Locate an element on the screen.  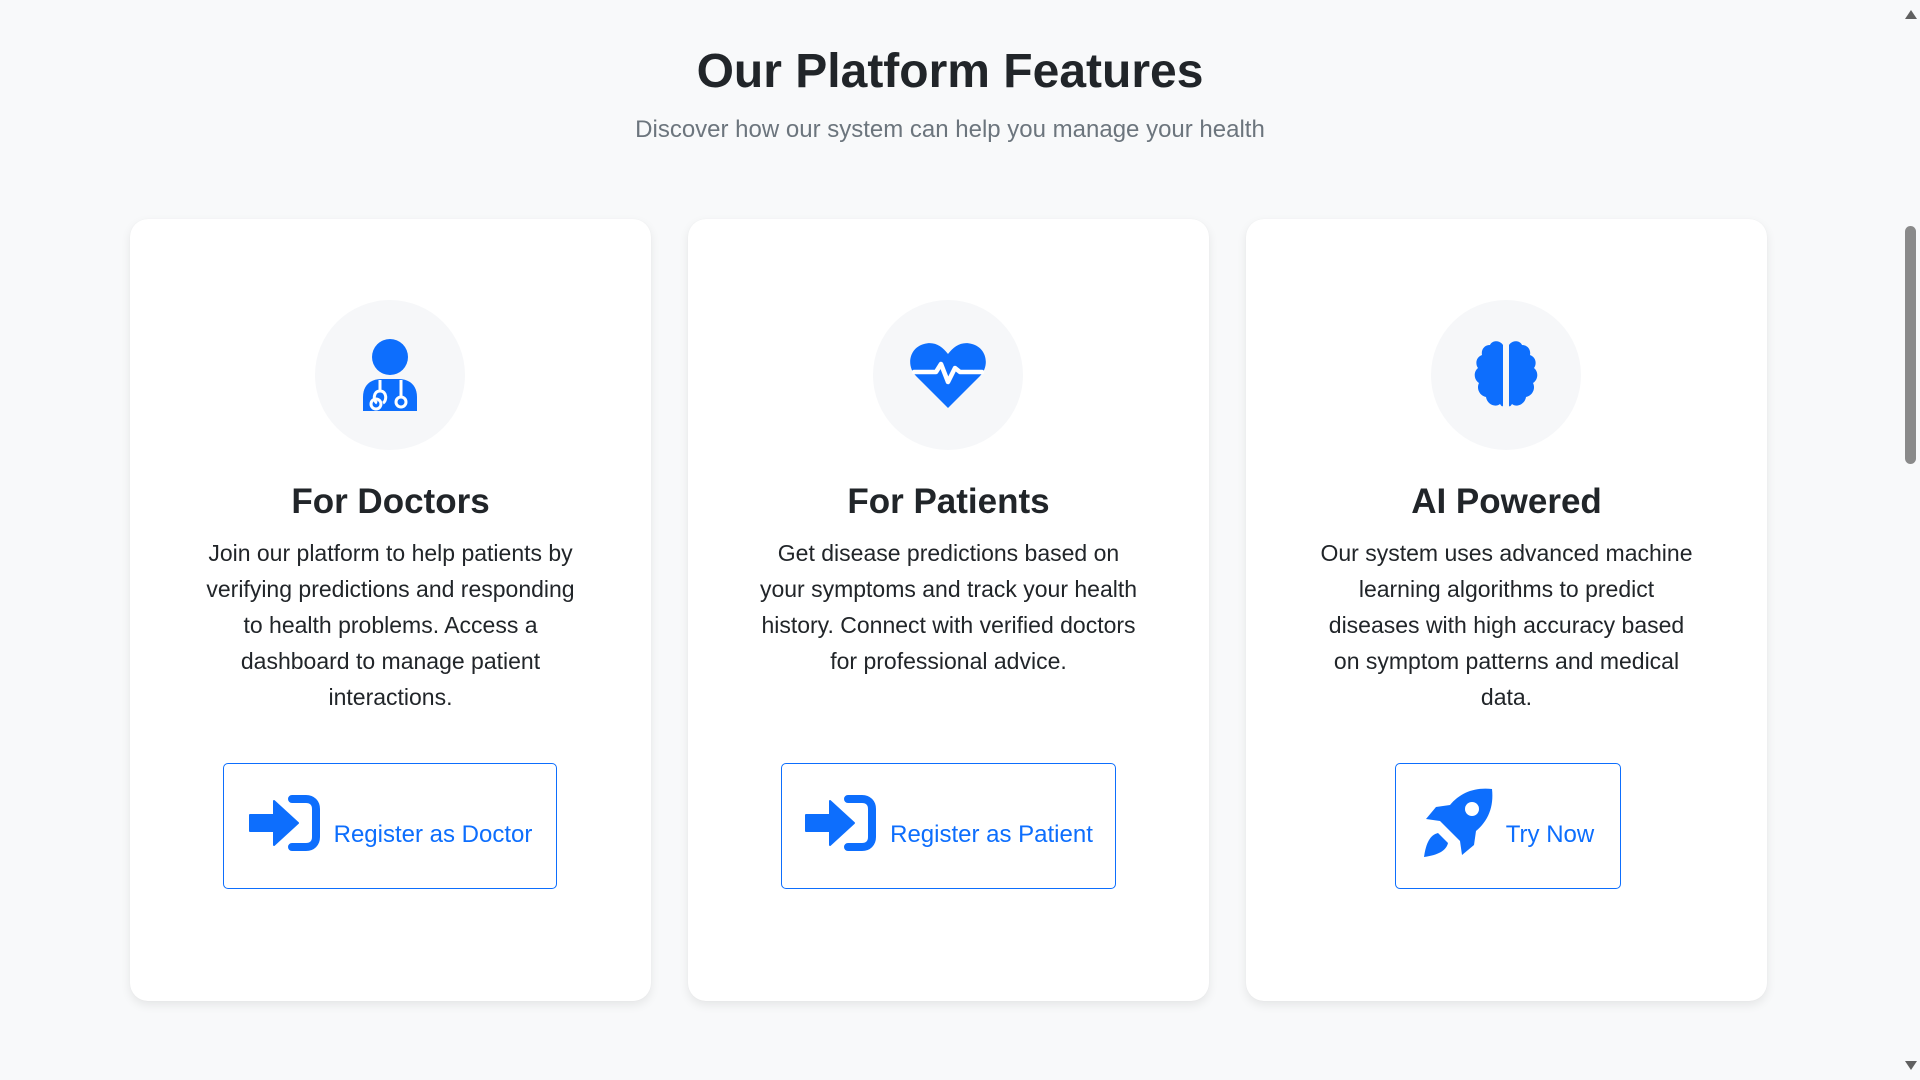
scroll-up-arrow-icon is located at coordinates (1911, 14).